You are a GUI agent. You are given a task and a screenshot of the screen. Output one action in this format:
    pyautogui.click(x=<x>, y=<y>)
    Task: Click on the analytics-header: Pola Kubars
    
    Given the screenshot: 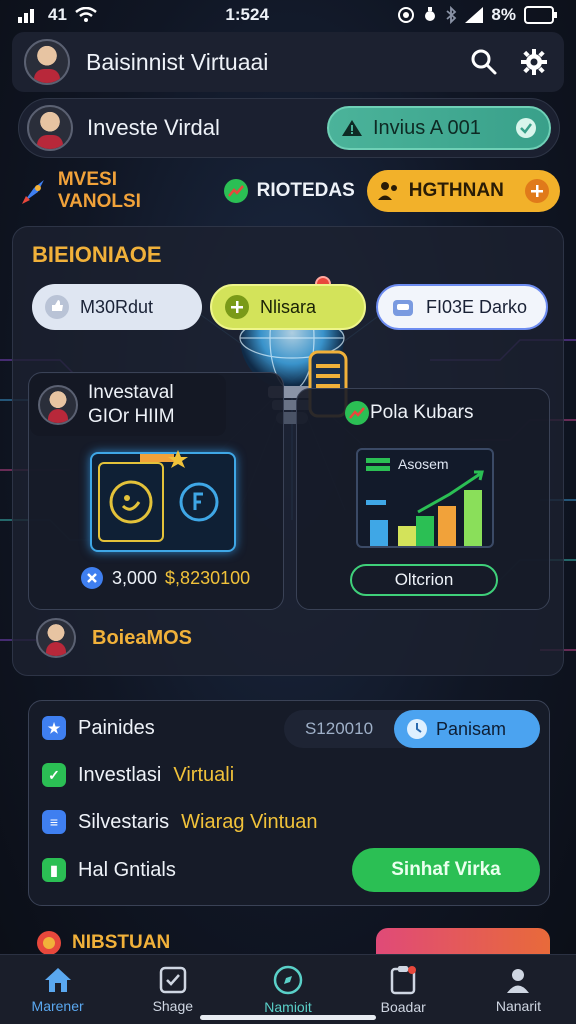 What is the action you would take?
    pyautogui.click(x=409, y=413)
    